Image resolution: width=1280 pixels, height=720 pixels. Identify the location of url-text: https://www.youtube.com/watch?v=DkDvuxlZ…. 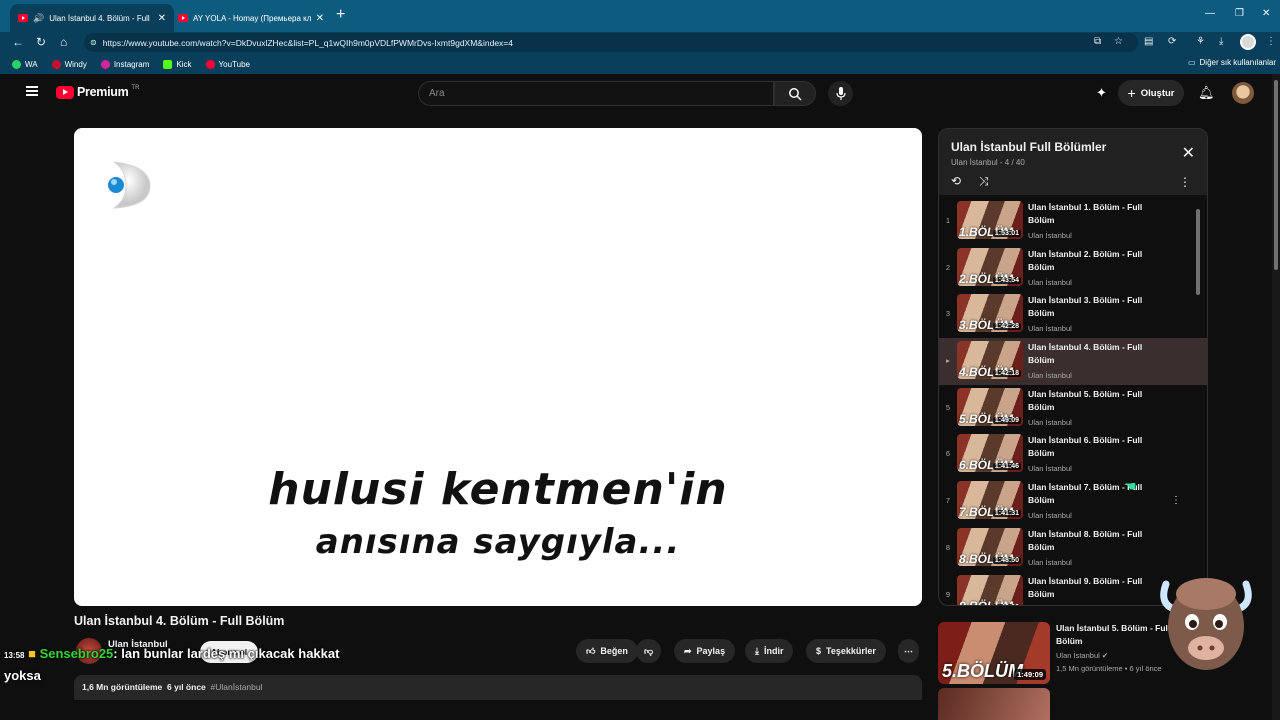
(307, 42).